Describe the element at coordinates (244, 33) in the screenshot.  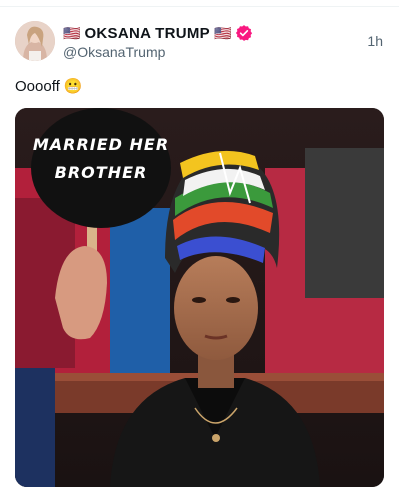
I see `verified-badge-icon` at that location.